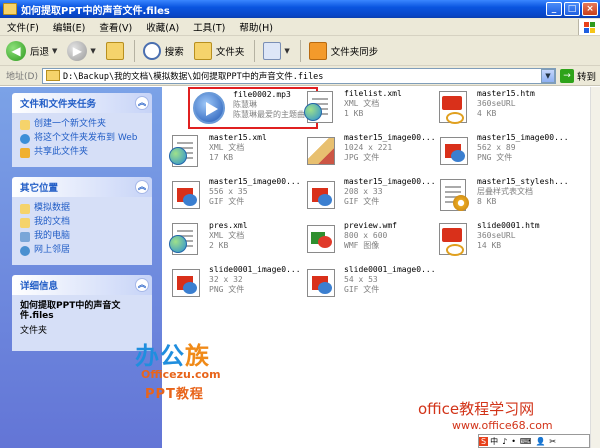  I want to click on place-mock-data: 模拟数据, so click(83, 208).